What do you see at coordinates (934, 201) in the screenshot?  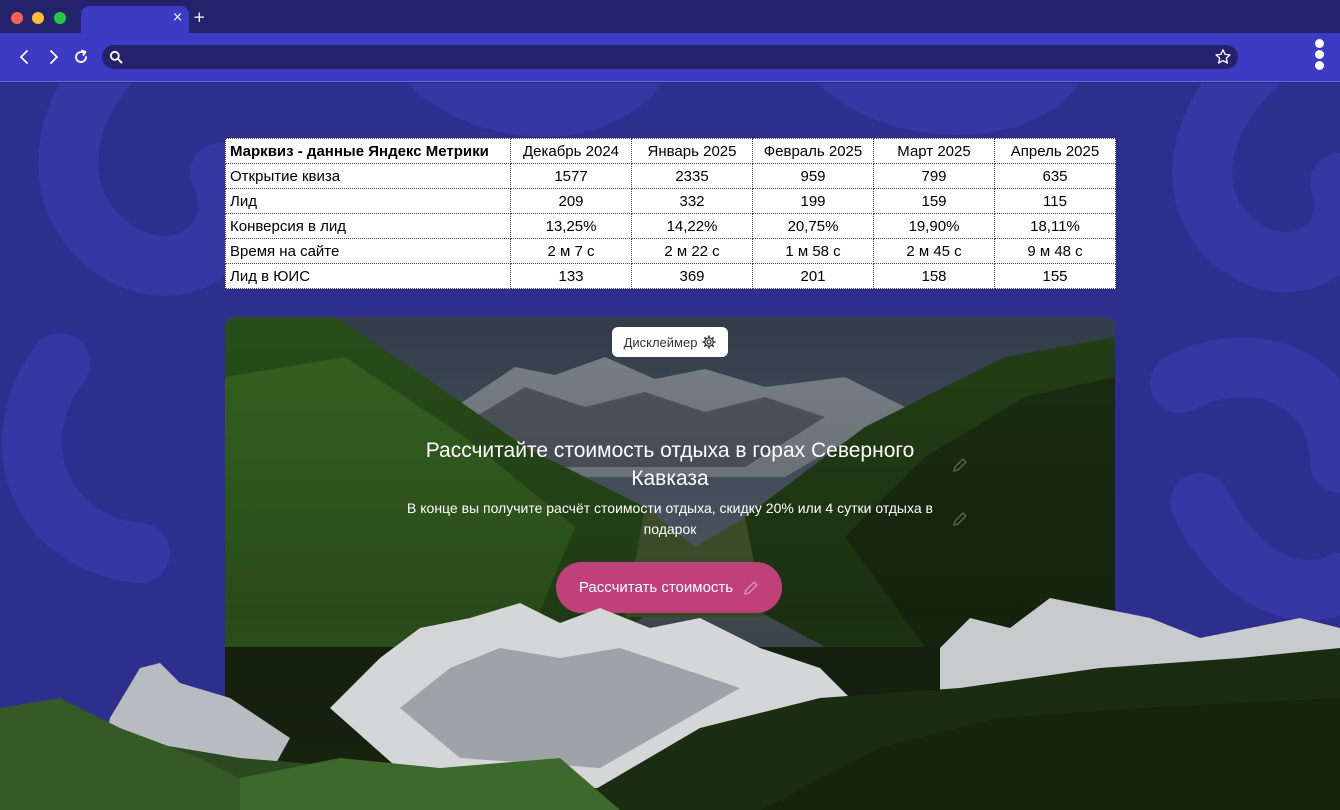 I see `table-cell: 159` at bounding box center [934, 201].